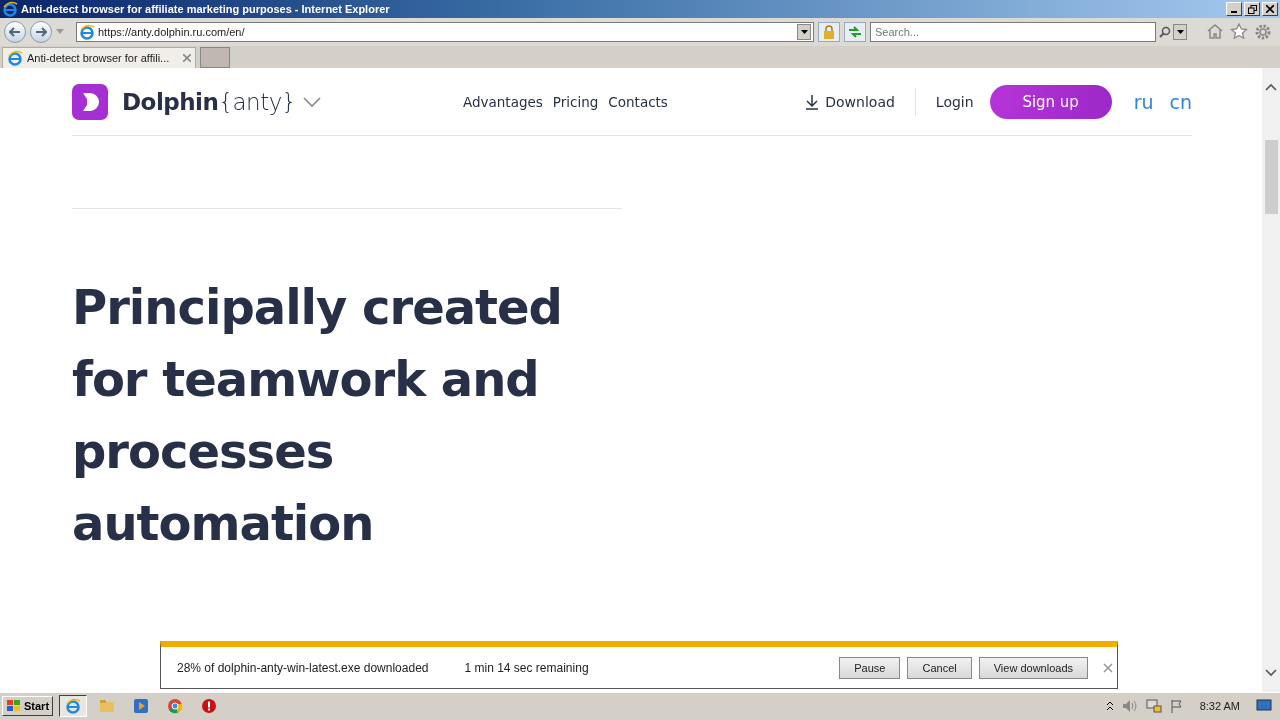 The image size is (1280, 720). Describe the element at coordinates (1143, 101) in the screenshot. I see `language-link: ru` at that location.